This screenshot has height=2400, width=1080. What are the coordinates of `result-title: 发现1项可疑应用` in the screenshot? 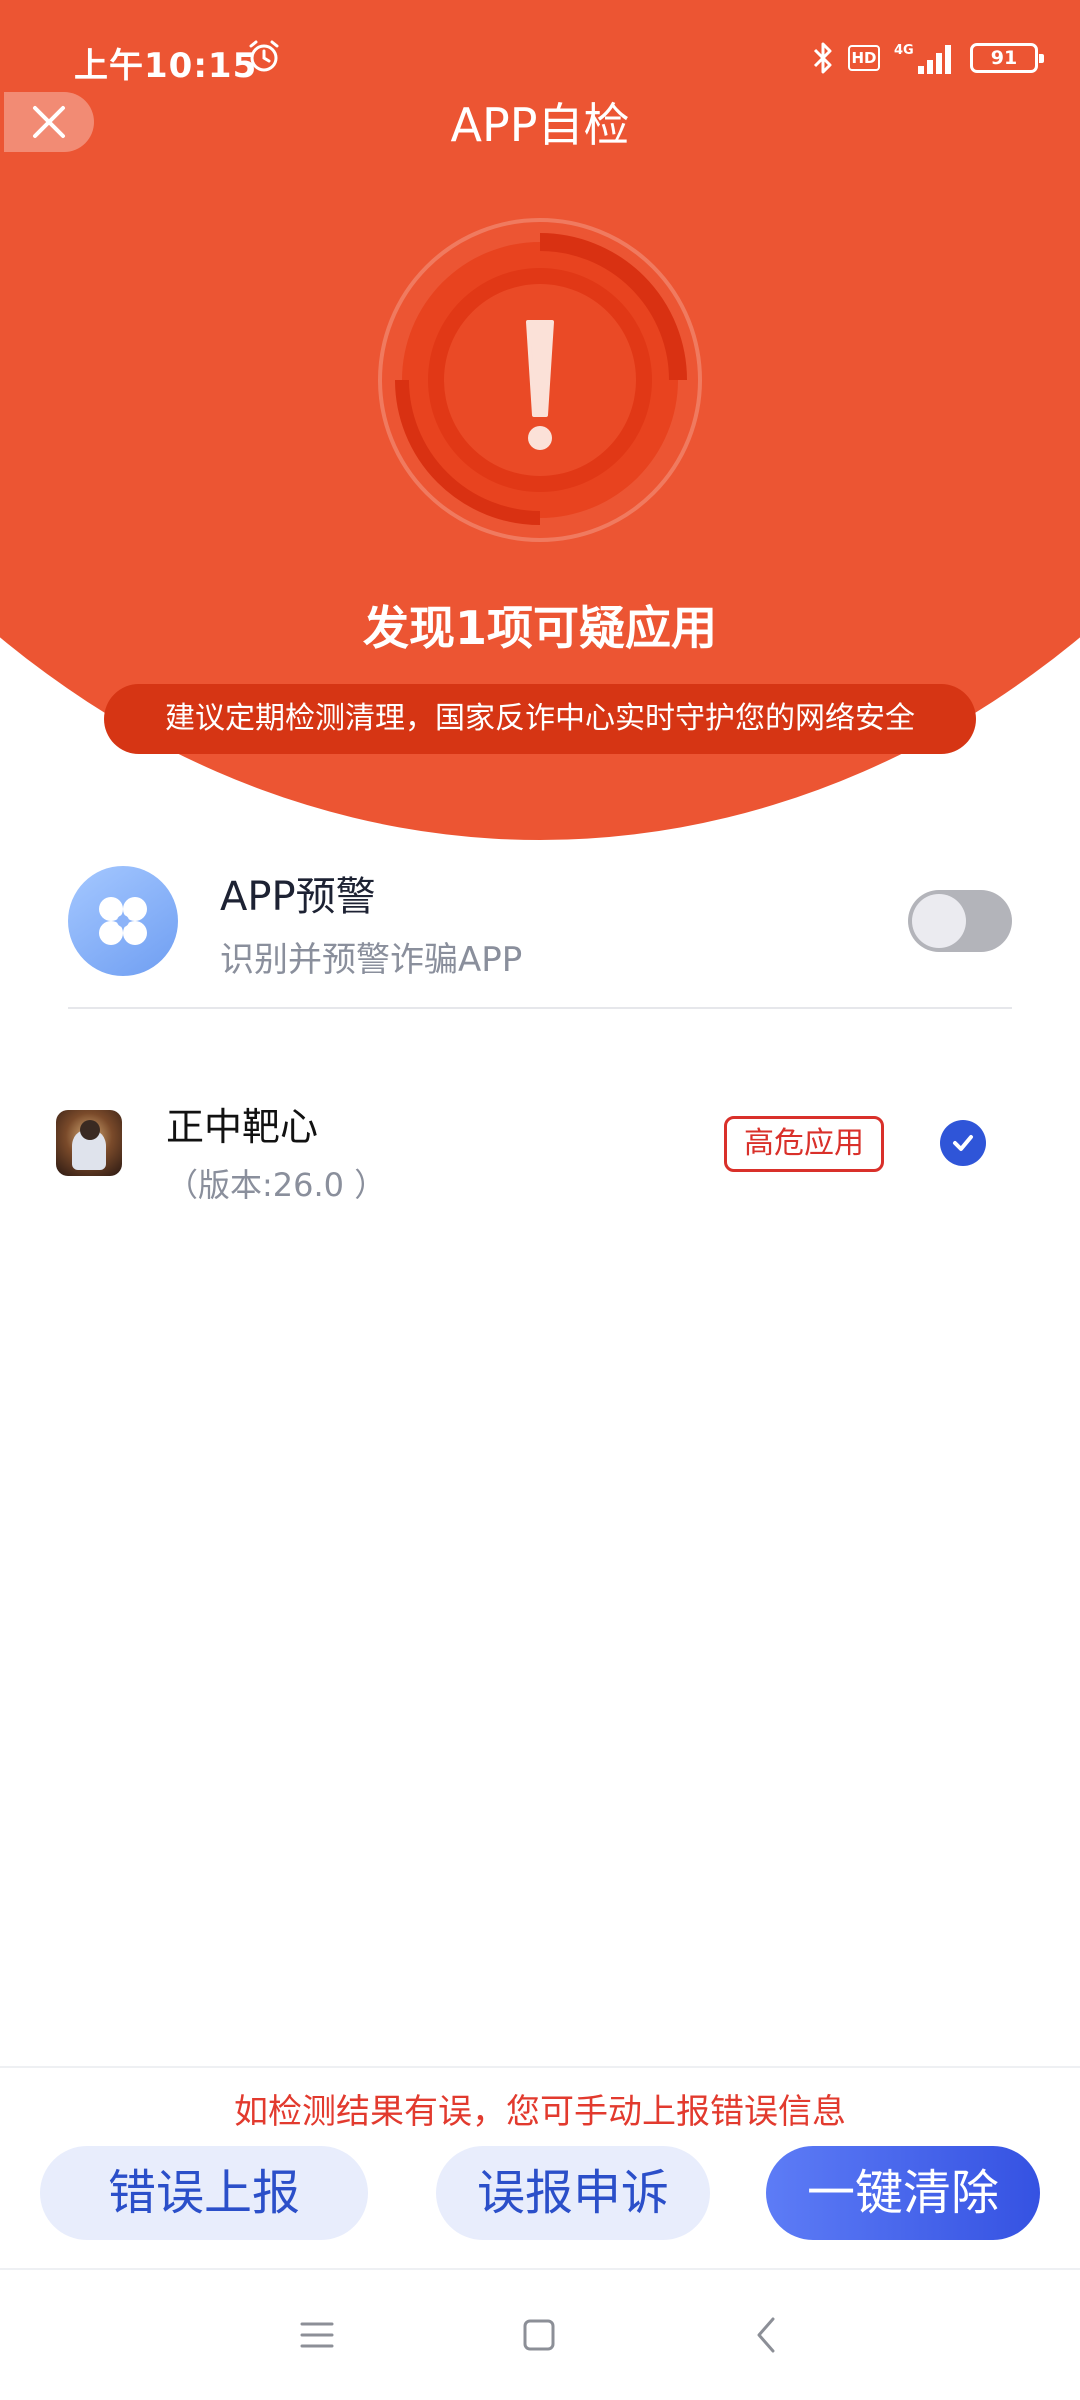 It's located at (539, 628).